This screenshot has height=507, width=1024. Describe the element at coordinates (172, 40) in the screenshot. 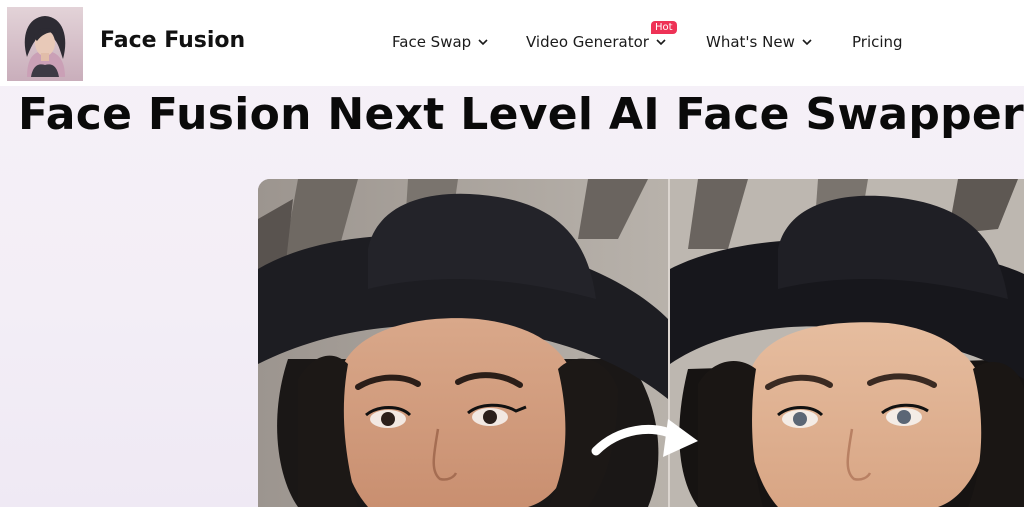

I see `brand-name: Face Fusion` at that location.